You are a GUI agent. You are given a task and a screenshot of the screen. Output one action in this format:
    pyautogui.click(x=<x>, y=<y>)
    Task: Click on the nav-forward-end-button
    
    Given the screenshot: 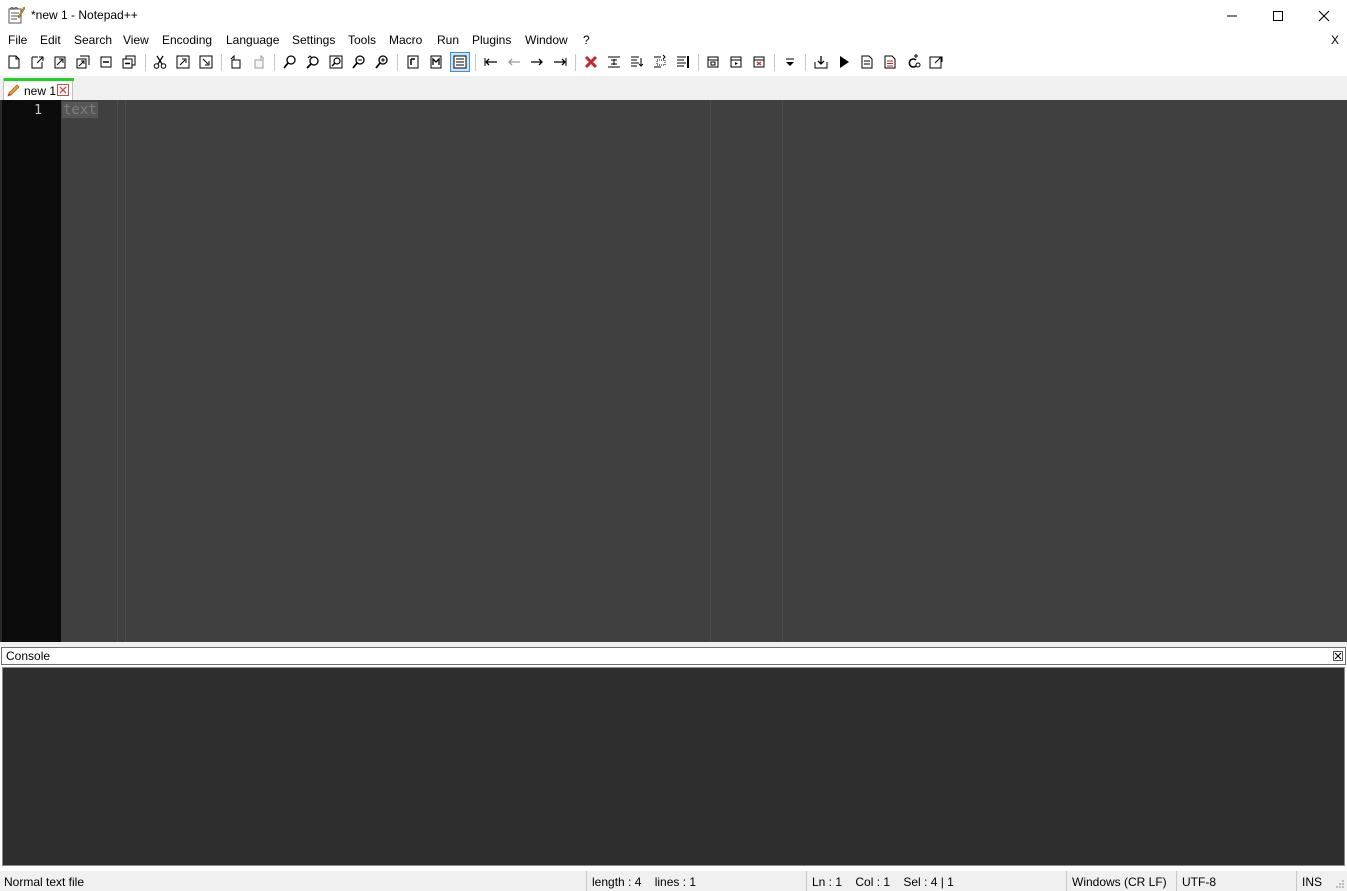 What is the action you would take?
    pyautogui.click(x=560, y=62)
    